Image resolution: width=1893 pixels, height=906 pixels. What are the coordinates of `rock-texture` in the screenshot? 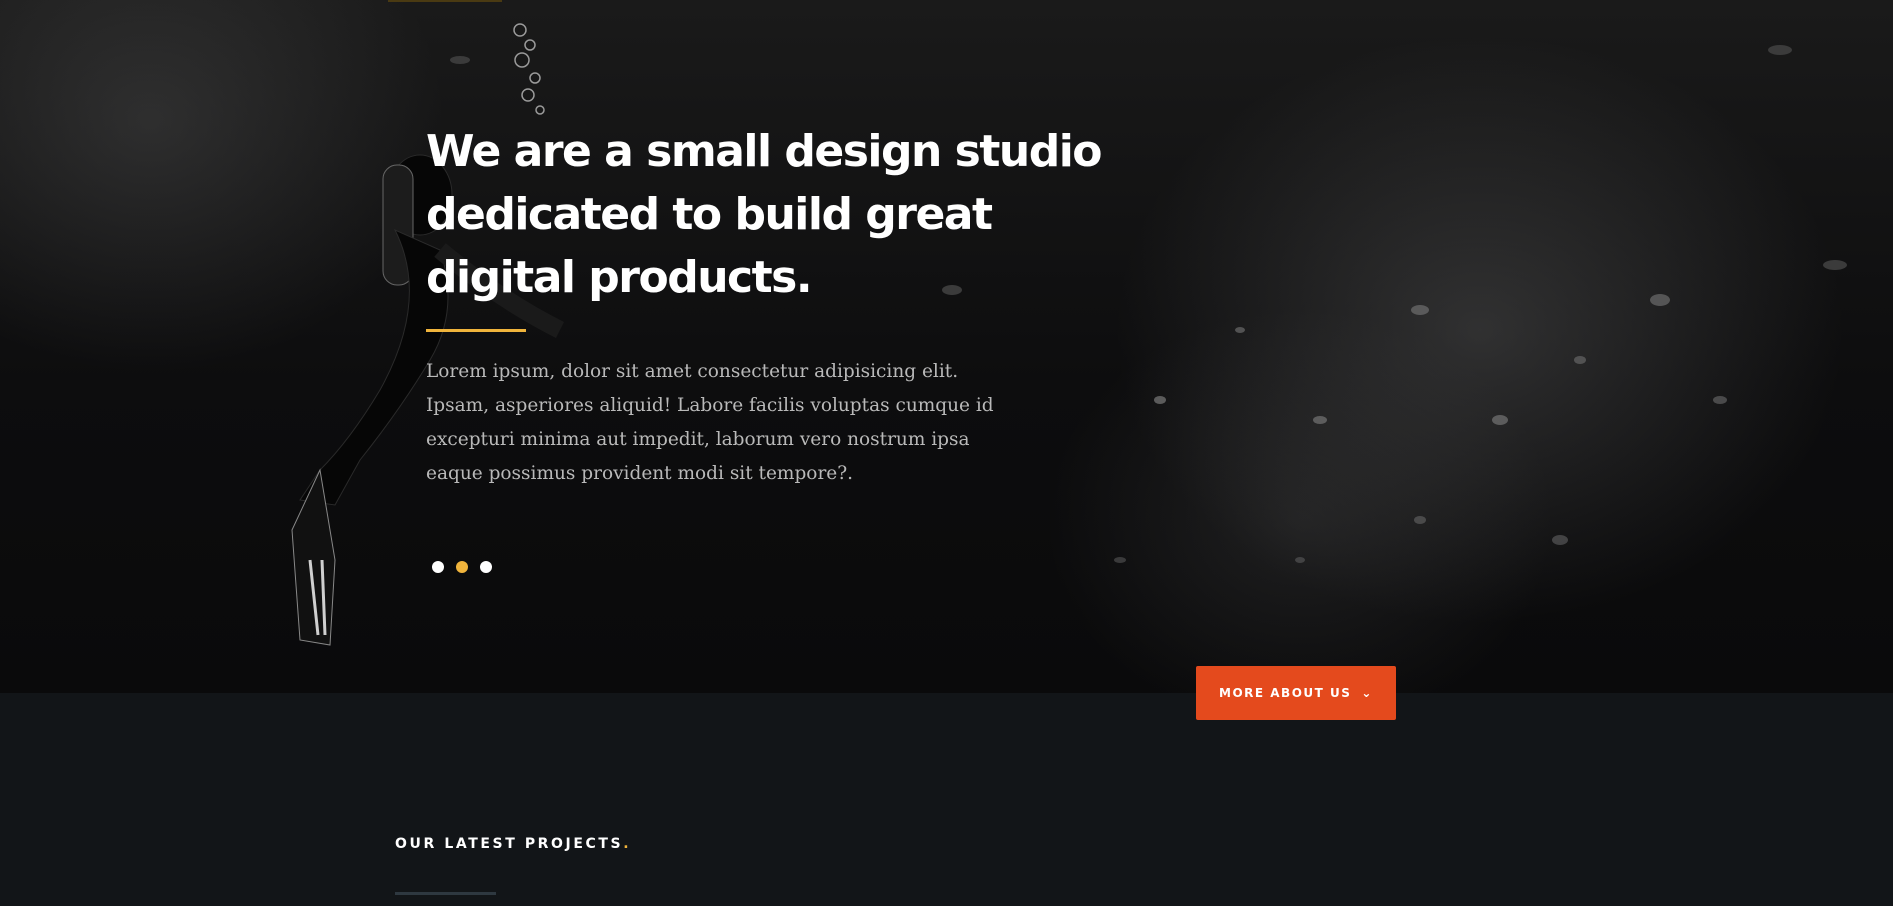 It's located at (1420, 428).